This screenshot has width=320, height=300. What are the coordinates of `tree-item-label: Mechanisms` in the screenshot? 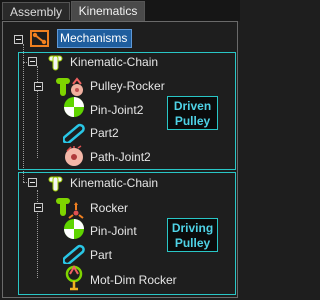 It's located at (94, 38).